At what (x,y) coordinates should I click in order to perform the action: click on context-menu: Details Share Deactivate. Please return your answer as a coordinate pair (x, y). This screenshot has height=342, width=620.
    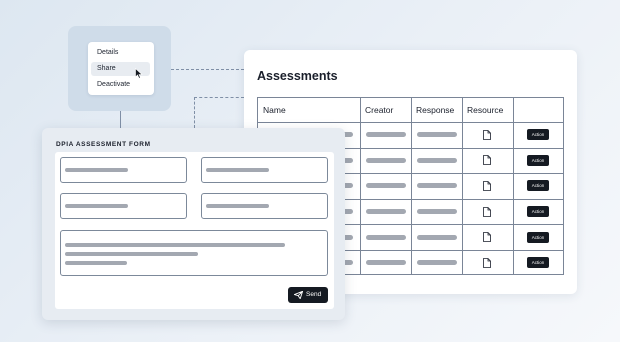
    Looking at the image, I should click on (121, 68).